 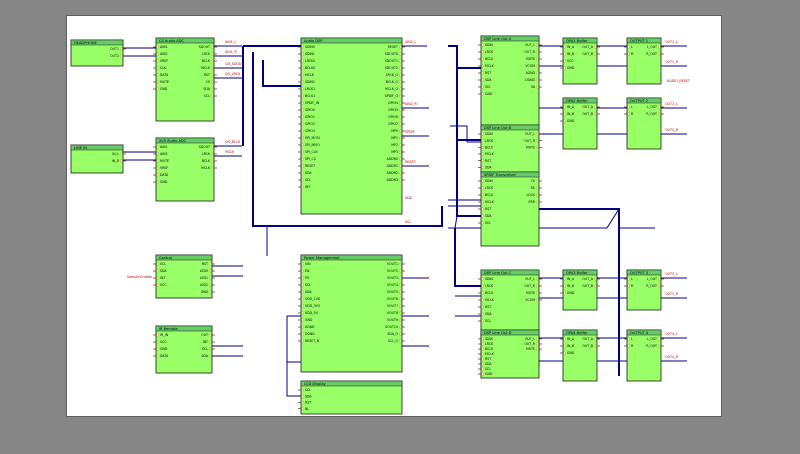 I want to click on pin-label: OUT_B, so click(x=587, y=54).